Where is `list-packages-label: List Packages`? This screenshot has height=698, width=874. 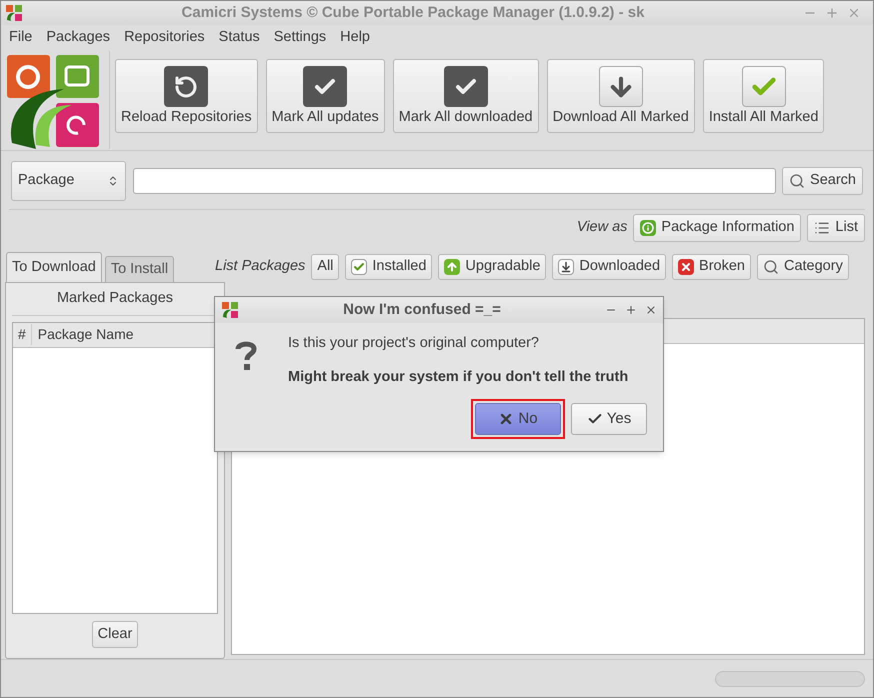 list-packages-label: List Packages is located at coordinates (260, 266).